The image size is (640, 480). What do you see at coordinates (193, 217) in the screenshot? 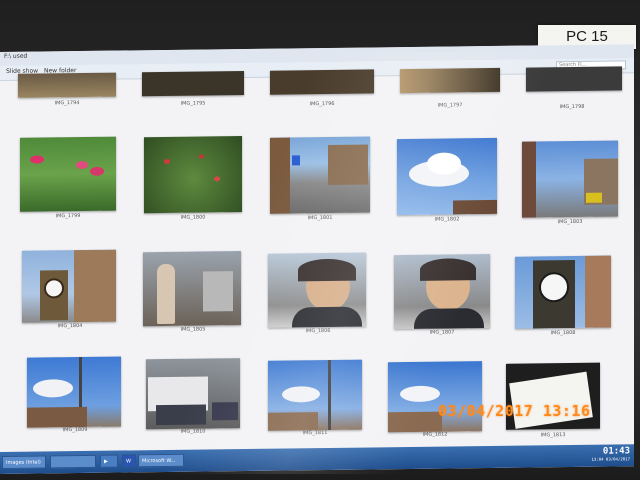
I see `thumbnail-caption: IMG_1800` at bounding box center [193, 217].